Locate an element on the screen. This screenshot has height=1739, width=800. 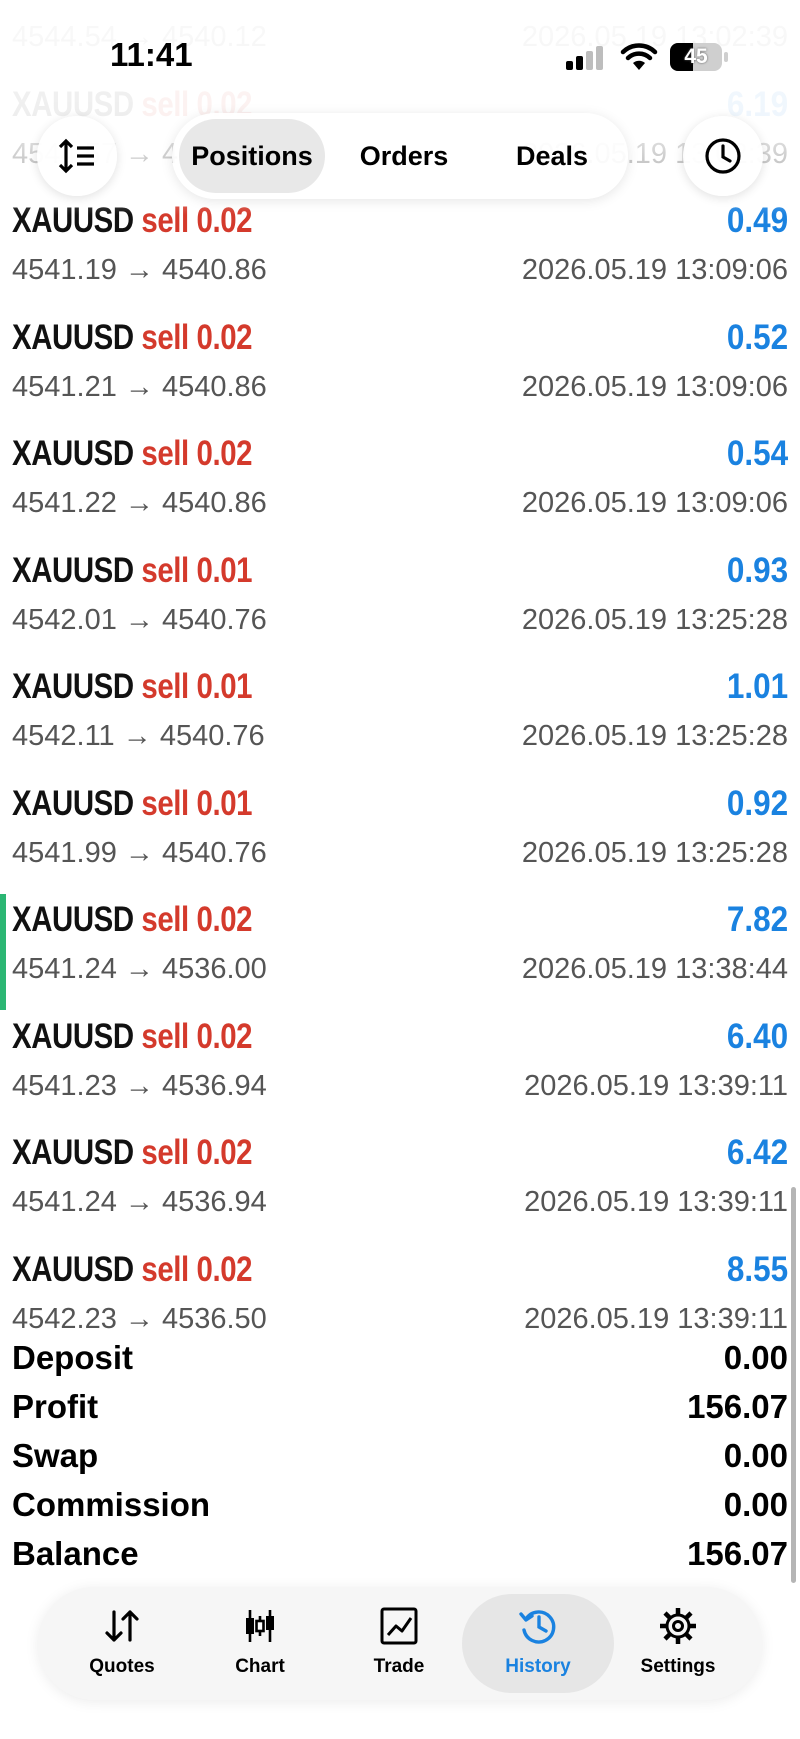
open-price: 4542.11 is located at coordinates (63, 736).